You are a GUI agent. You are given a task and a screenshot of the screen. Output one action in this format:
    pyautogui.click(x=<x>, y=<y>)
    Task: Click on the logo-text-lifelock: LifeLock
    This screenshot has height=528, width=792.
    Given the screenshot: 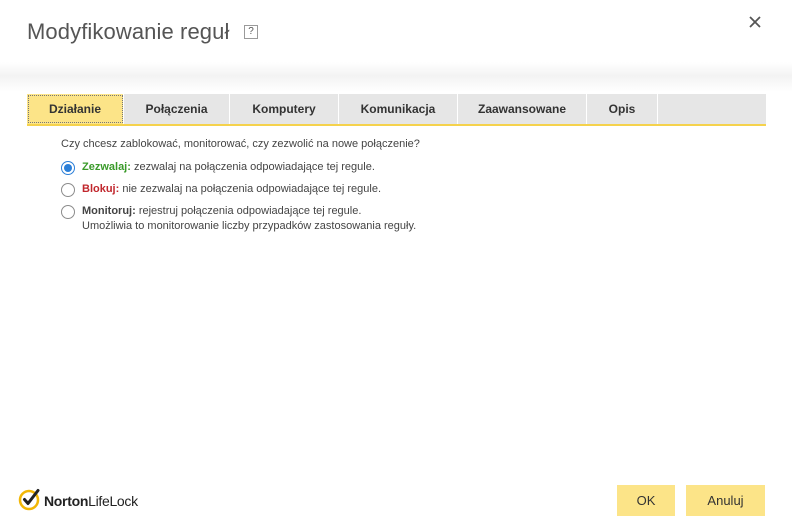 What is the action you would take?
    pyautogui.click(x=113, y=501)
    